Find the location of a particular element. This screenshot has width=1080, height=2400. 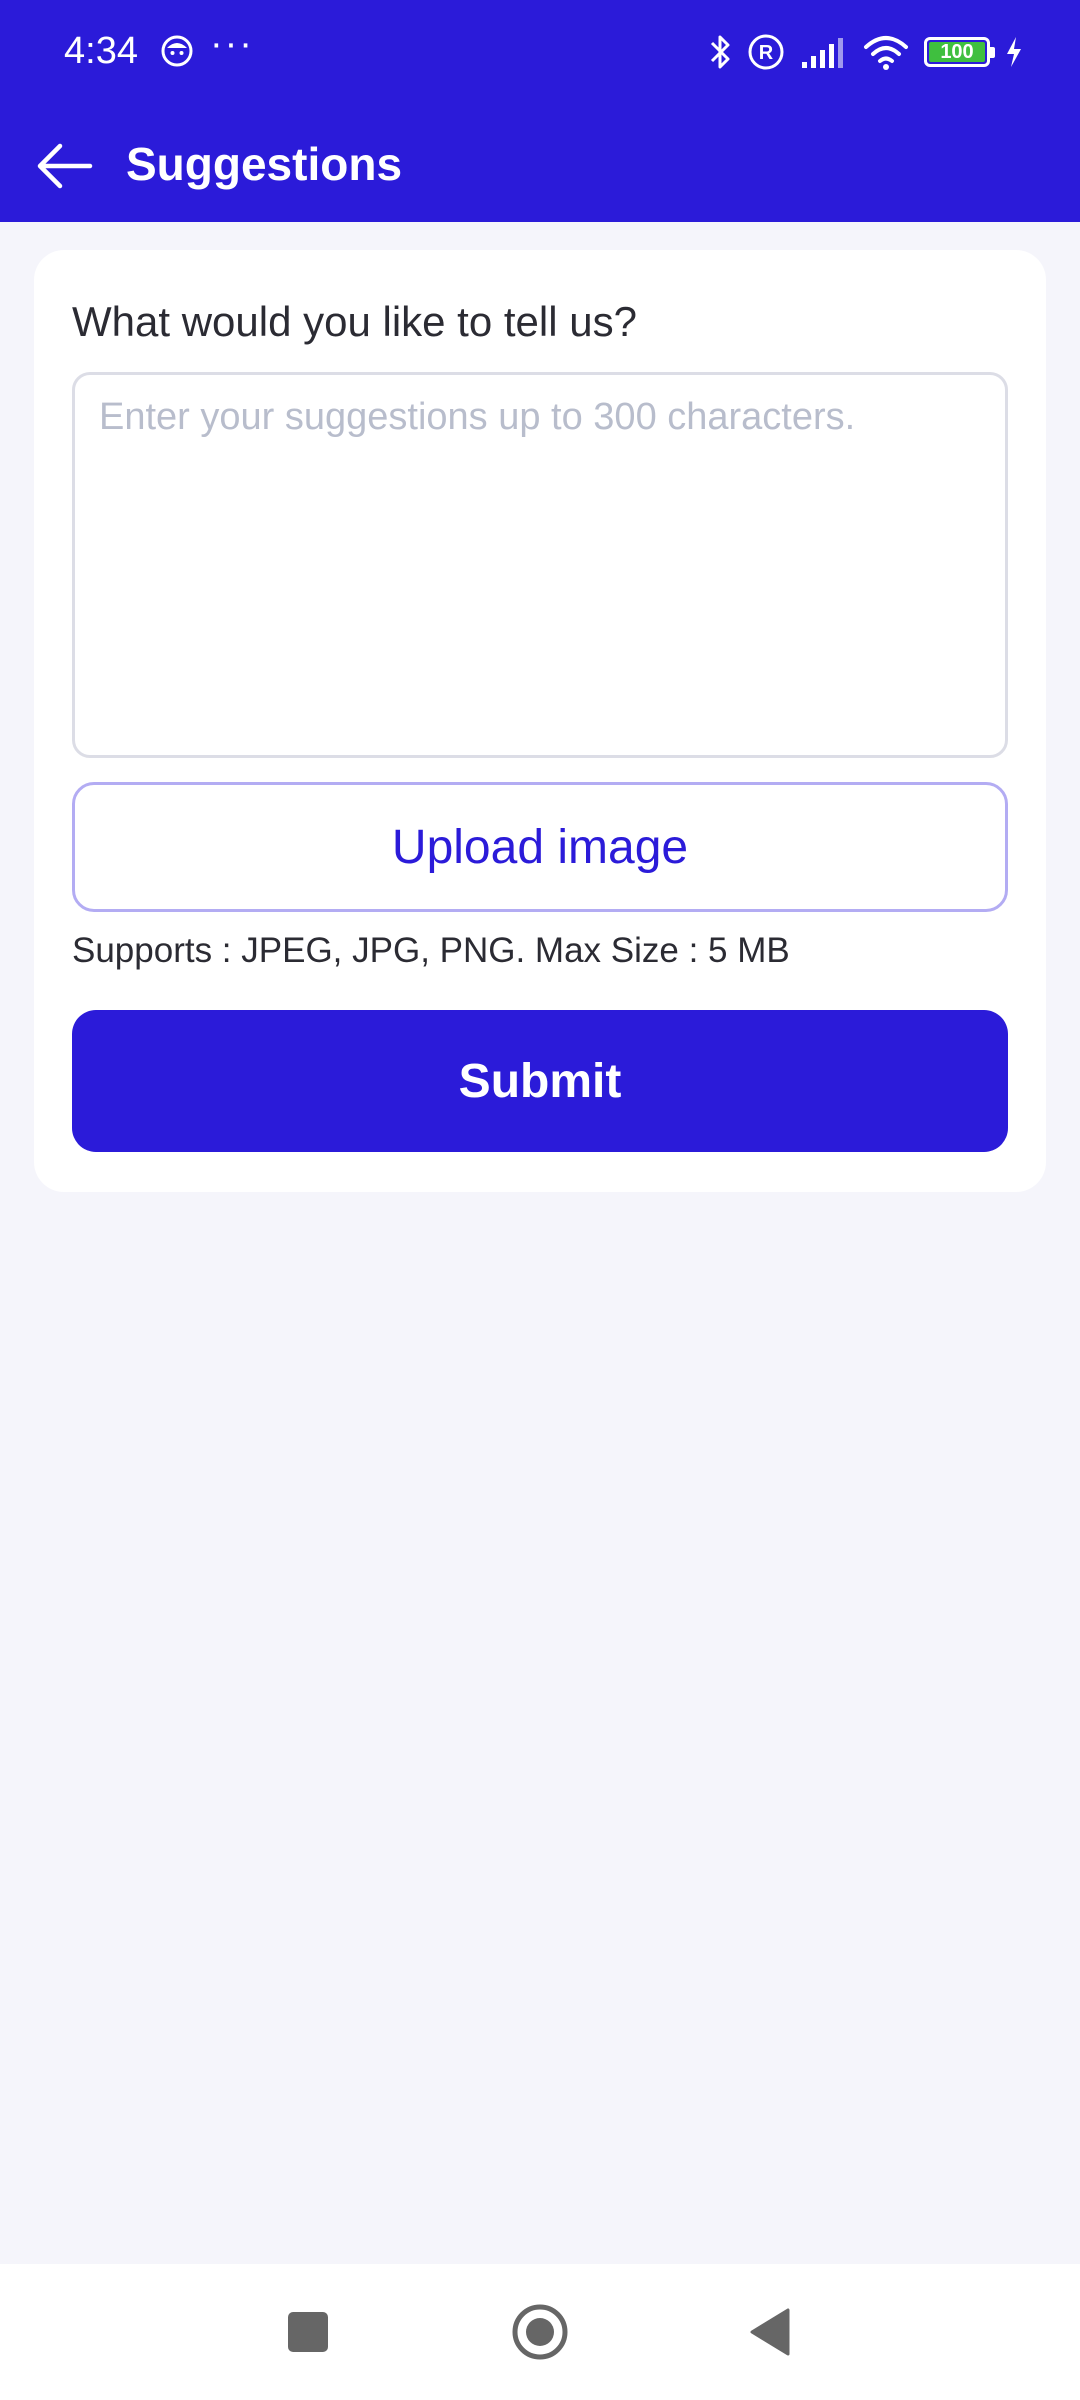

submit-button: Submit is located at coordinates (540, 1081).